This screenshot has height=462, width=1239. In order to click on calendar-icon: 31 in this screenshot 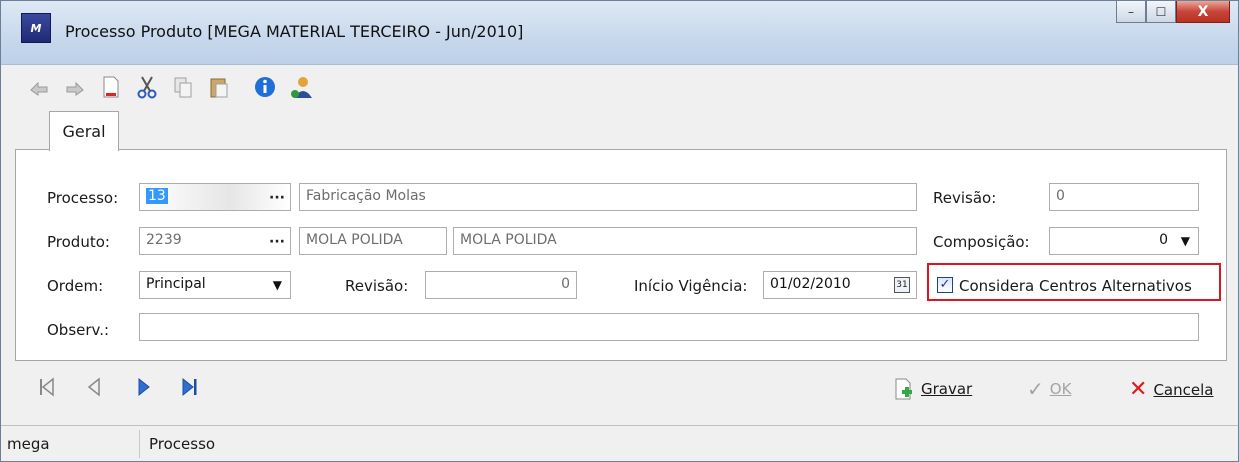, I will do `click(902, 285)`.